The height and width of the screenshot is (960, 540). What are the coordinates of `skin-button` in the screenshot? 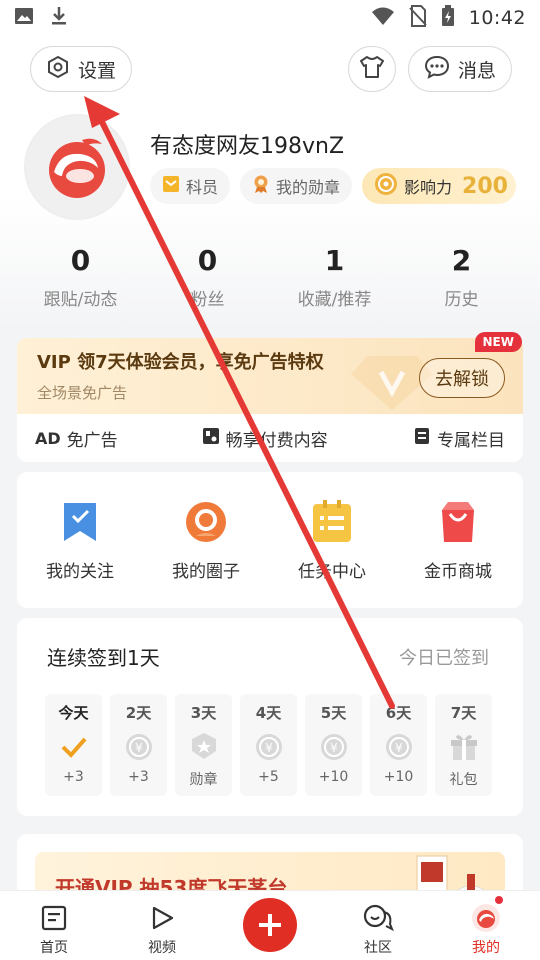 It's located at (372, 69).